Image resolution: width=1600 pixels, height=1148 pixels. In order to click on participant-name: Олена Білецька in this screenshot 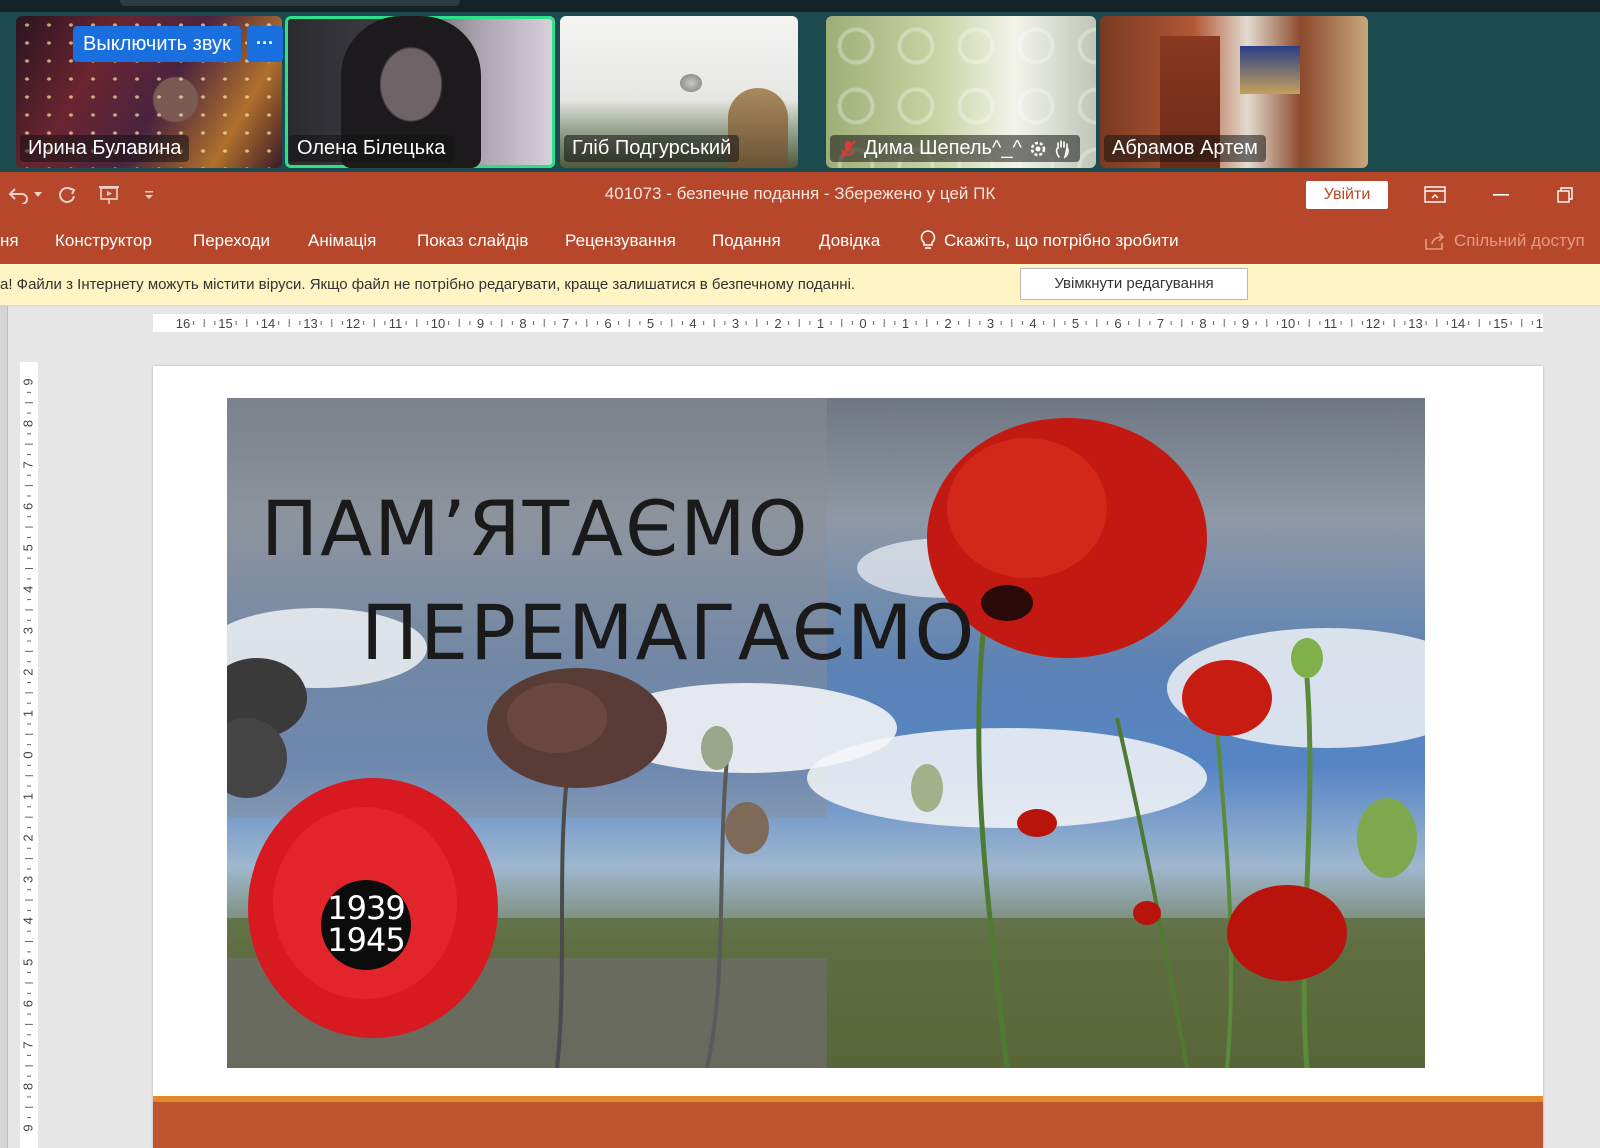, I will do `click(371, 148)`.